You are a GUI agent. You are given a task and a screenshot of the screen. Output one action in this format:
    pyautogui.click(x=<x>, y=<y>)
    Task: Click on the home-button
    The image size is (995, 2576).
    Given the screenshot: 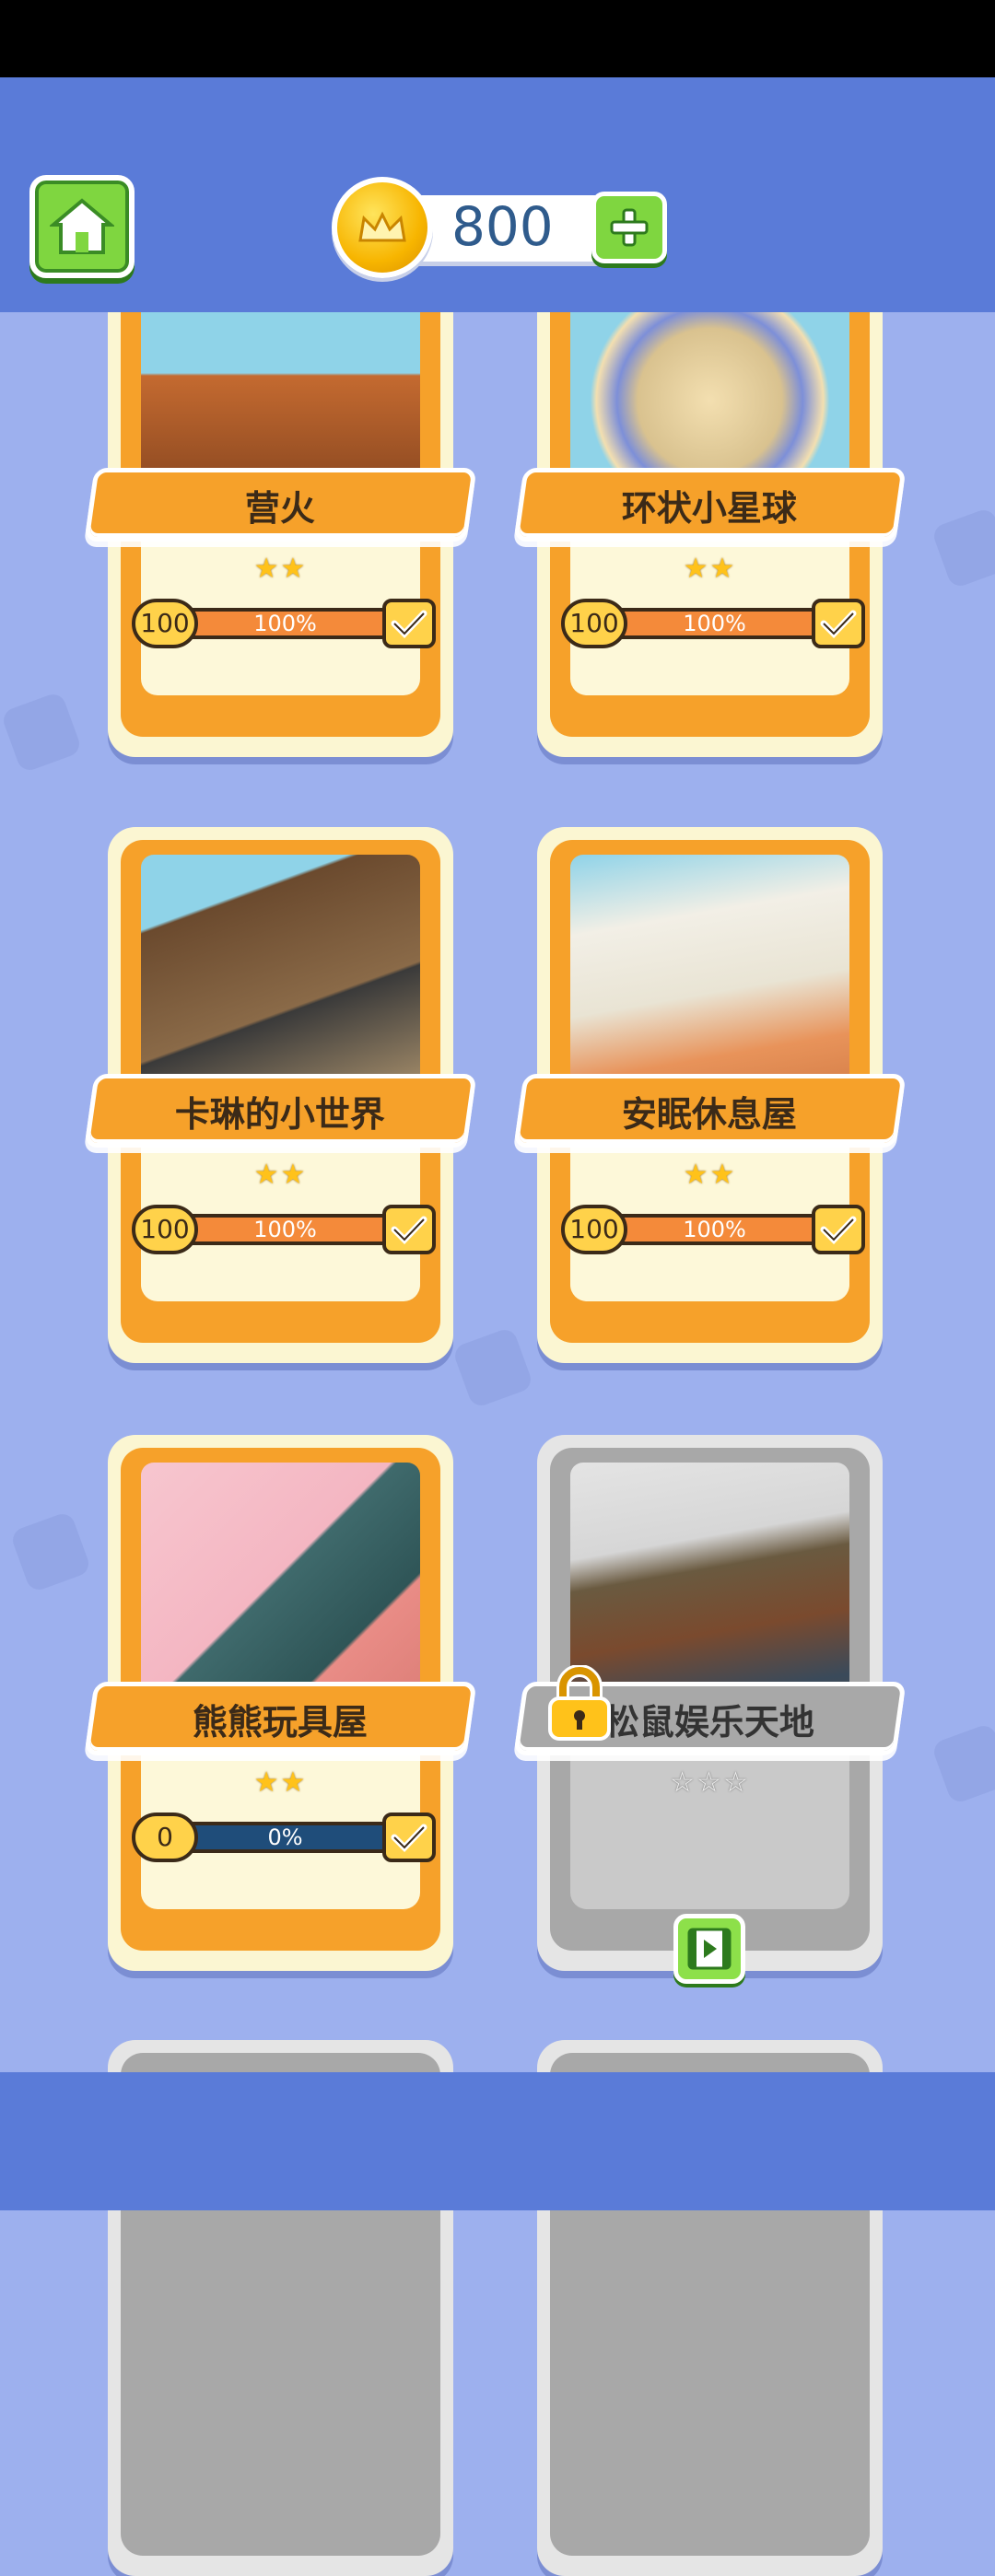 What is the action you would take?
    pyautogui.click(x=82, y=227)
    